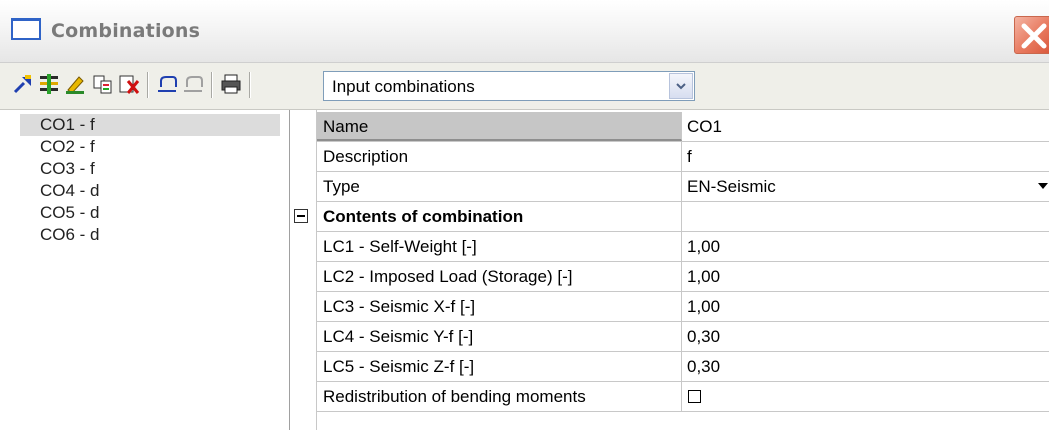  Describe the element at coordinates (499, 156) in the screenshot. I see `description-label: Description` at that location.